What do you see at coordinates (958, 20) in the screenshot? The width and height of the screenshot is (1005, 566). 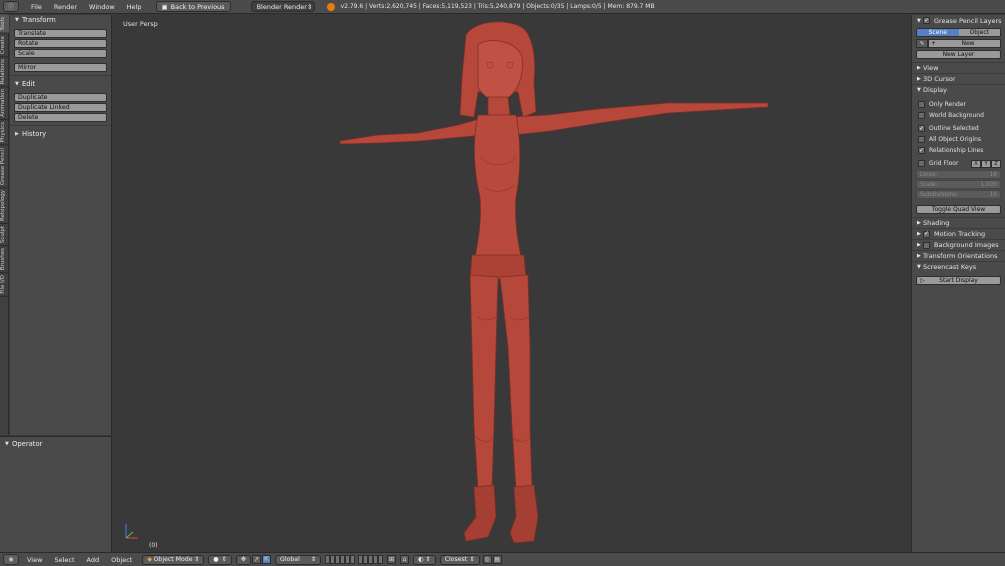 I see `grease-pencil-panel-header: ▼ ✓ Grease Pencil Layers` at bounding box center [958, 20].